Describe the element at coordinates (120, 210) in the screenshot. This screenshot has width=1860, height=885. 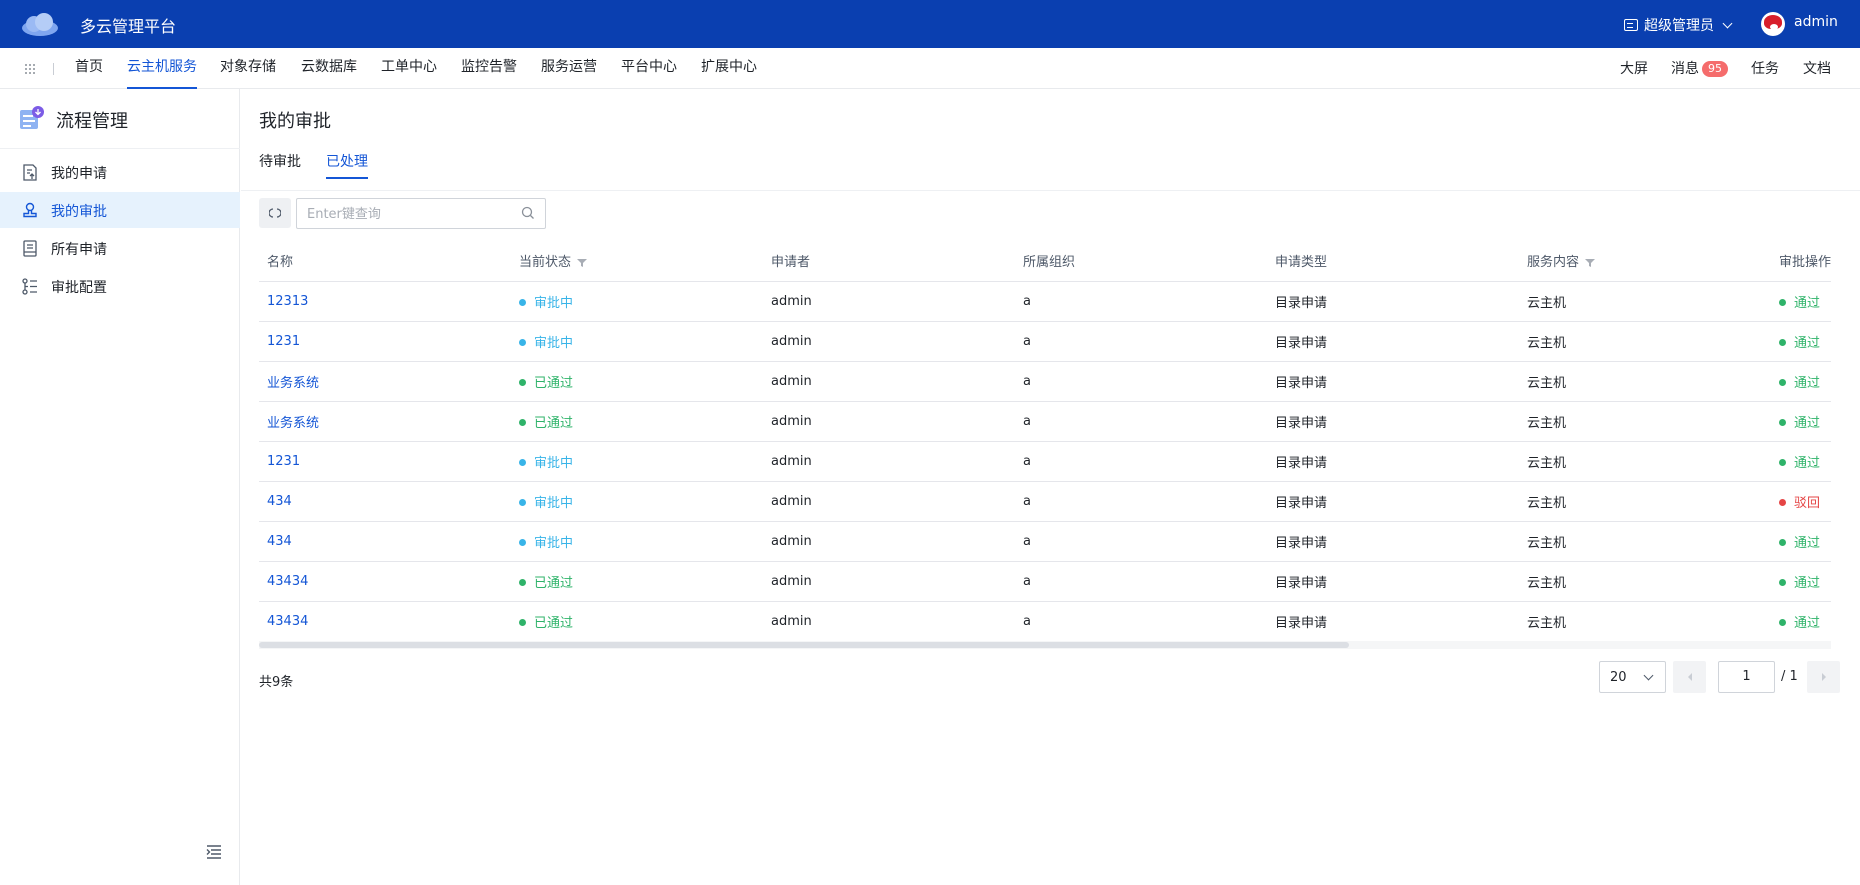
I see `sidebar-item-my-approvals: 我的审批` at that location.